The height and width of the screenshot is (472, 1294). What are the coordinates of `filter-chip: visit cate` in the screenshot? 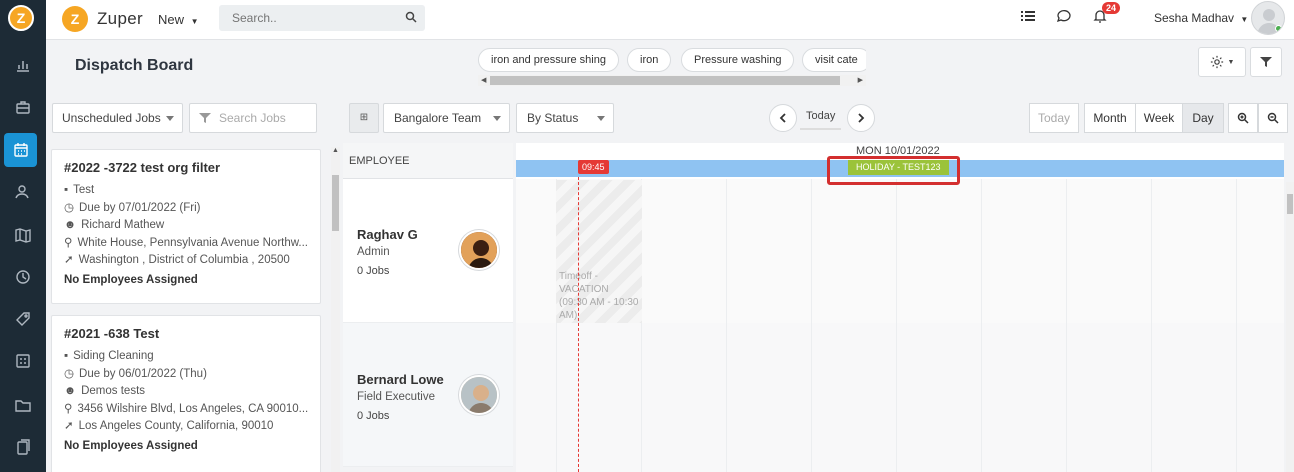 It's located at (834, 60).